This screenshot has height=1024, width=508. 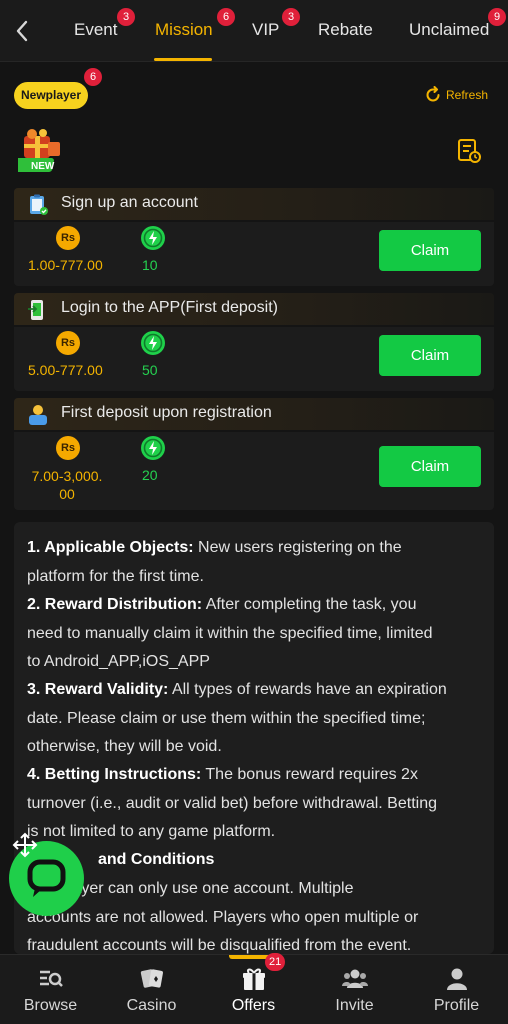 What do you see at coordinates (457, 979) in the screenshot?
I see `profile-icon` at bounding box center [457, 979].